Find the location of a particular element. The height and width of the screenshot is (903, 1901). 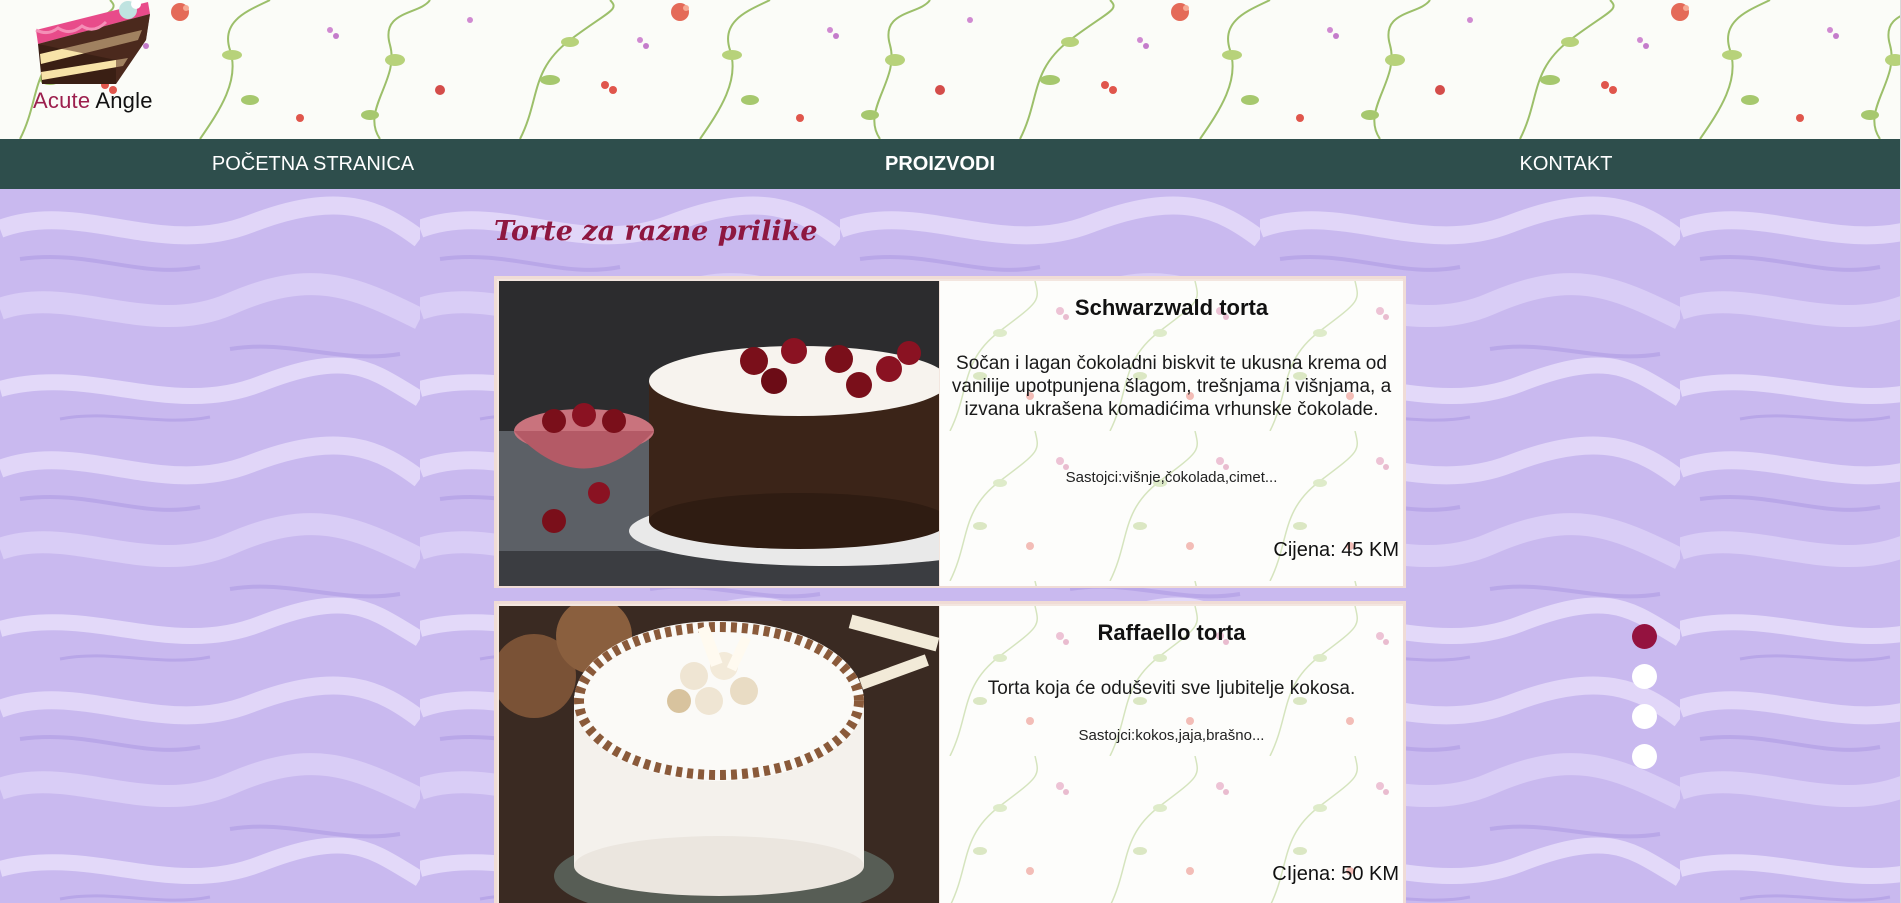

product-photo-schwarzwald is located at coordinates (719, 433).